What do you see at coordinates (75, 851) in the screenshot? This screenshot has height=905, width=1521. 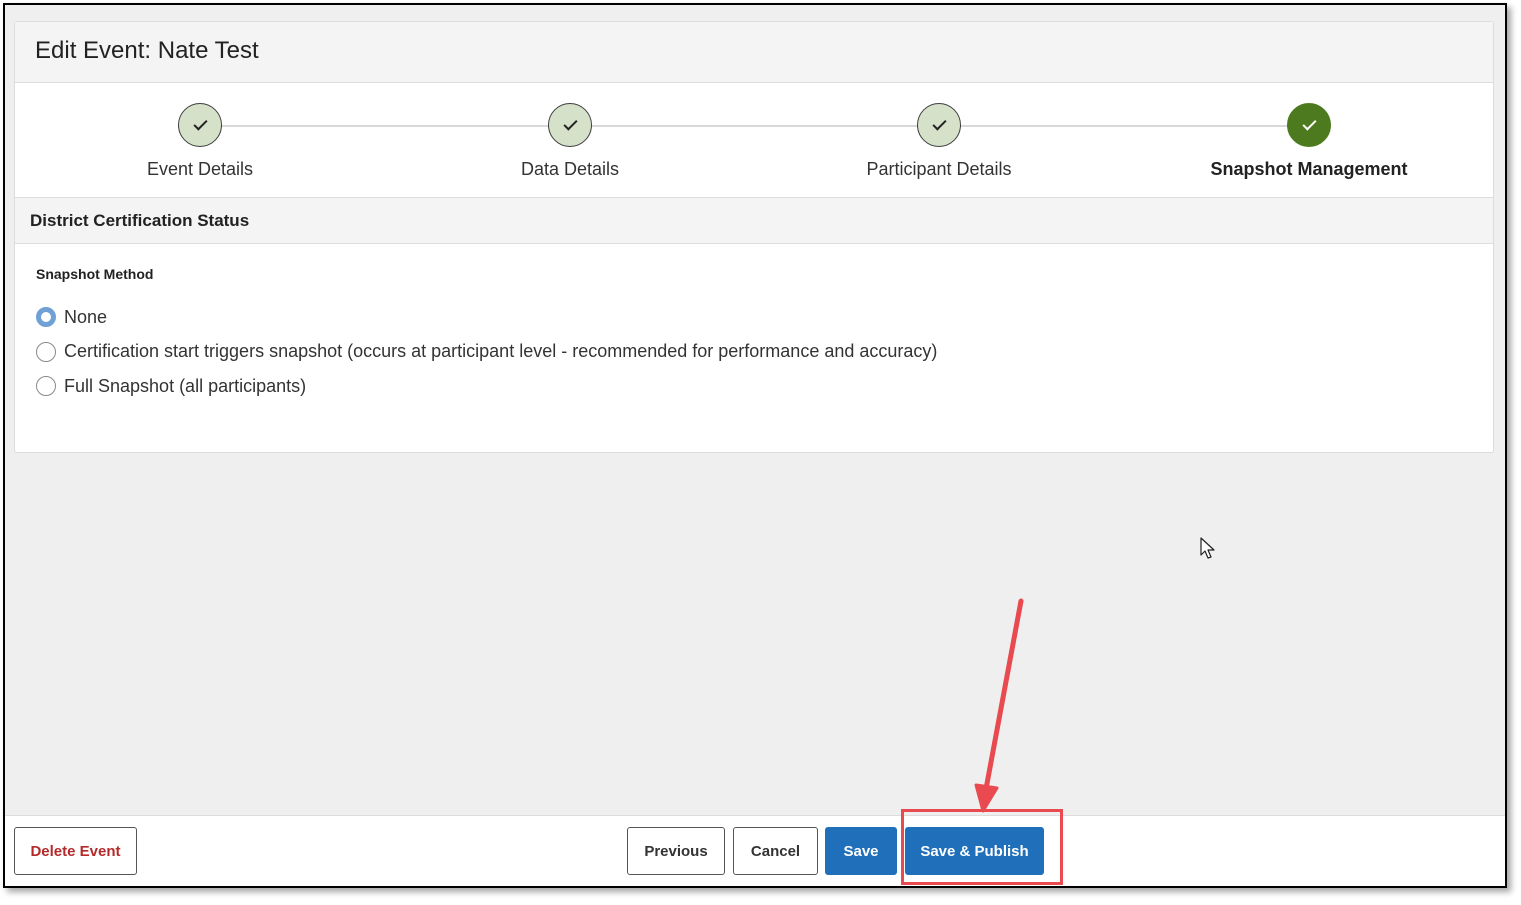 I see `delete-event-button: Delete Event` at bounding box center [75, 851].